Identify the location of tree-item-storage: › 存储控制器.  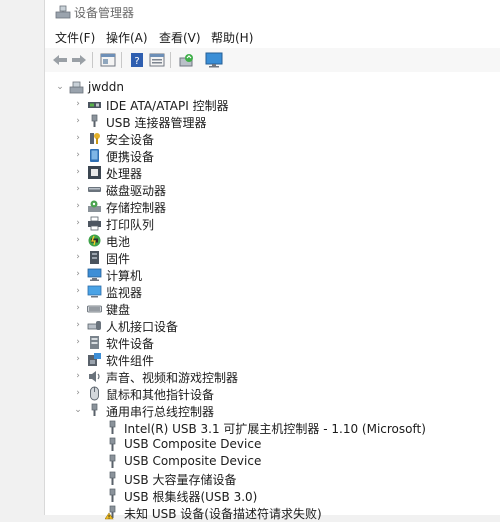
(272, 206).